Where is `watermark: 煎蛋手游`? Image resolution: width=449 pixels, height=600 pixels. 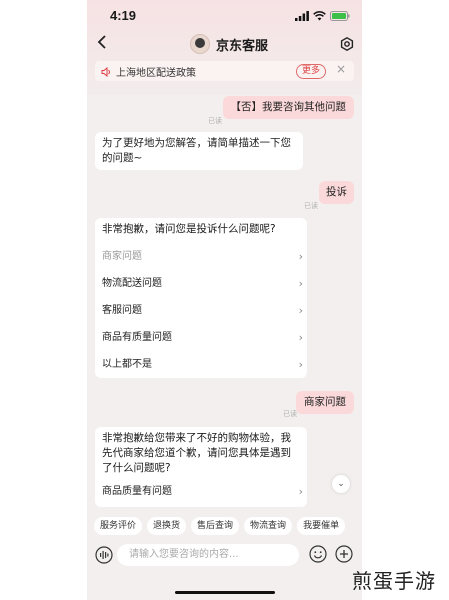
watermark: 煎蛋手游 is located at coordinates (394, 581).